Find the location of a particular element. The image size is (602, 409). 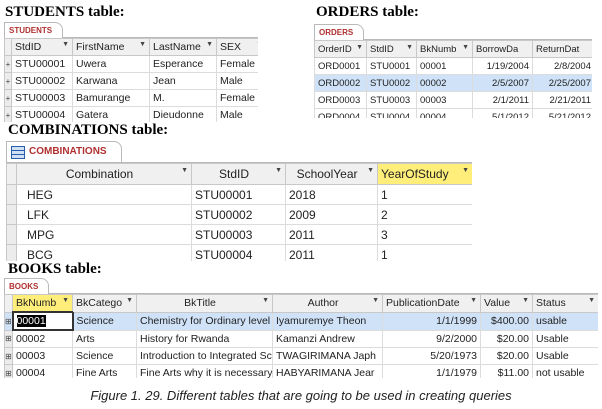

column-header: Combination ▼ is located at coordinates (104, 174).